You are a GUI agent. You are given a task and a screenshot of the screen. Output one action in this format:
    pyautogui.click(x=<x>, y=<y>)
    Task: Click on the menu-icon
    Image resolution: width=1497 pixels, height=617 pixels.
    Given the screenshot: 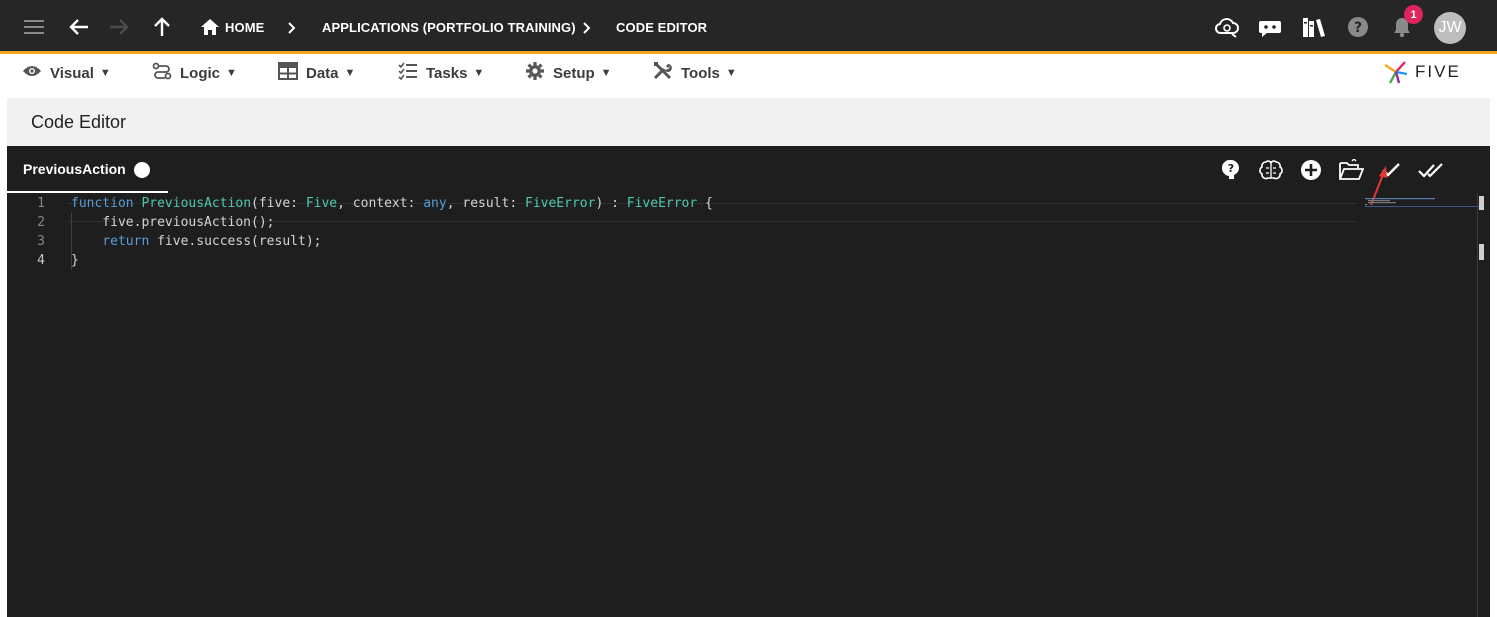 What is the action you would take?
    pyautogui.click(x=34, y=27)
    